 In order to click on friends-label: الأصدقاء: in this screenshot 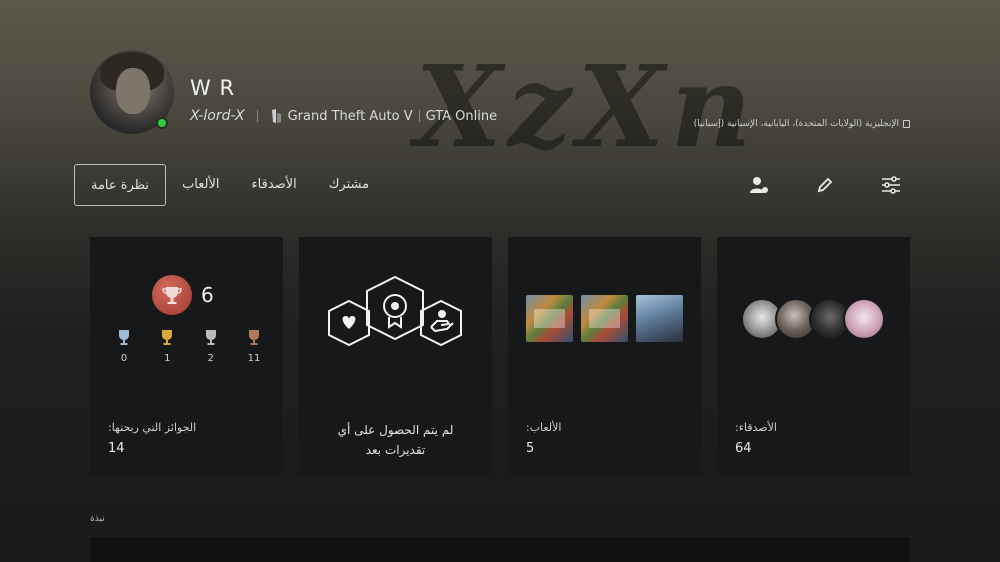, I will do `click(756, 427)`.